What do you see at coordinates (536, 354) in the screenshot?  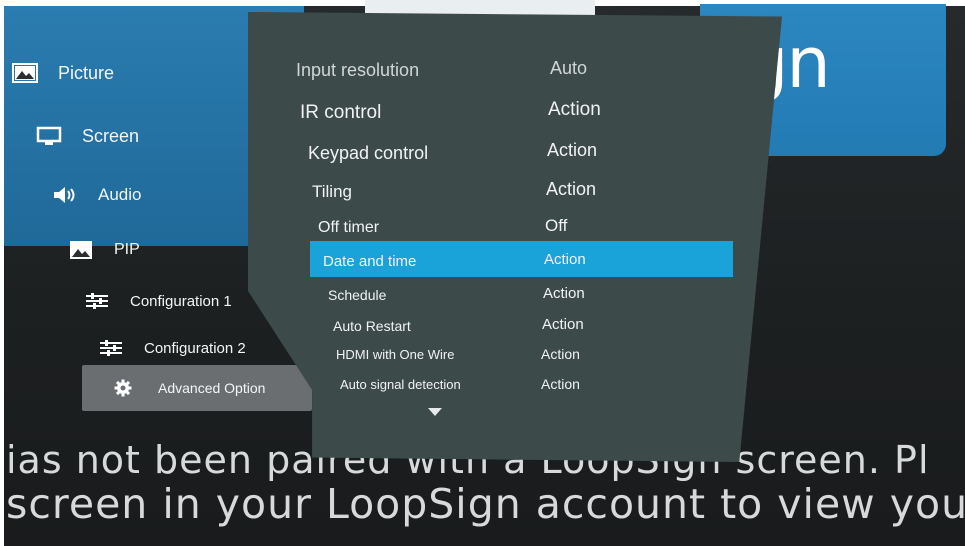 I see `osd-row-hdmi-with-one-wire: HDMI with One Wire Action` at bounding box center [536, 354].